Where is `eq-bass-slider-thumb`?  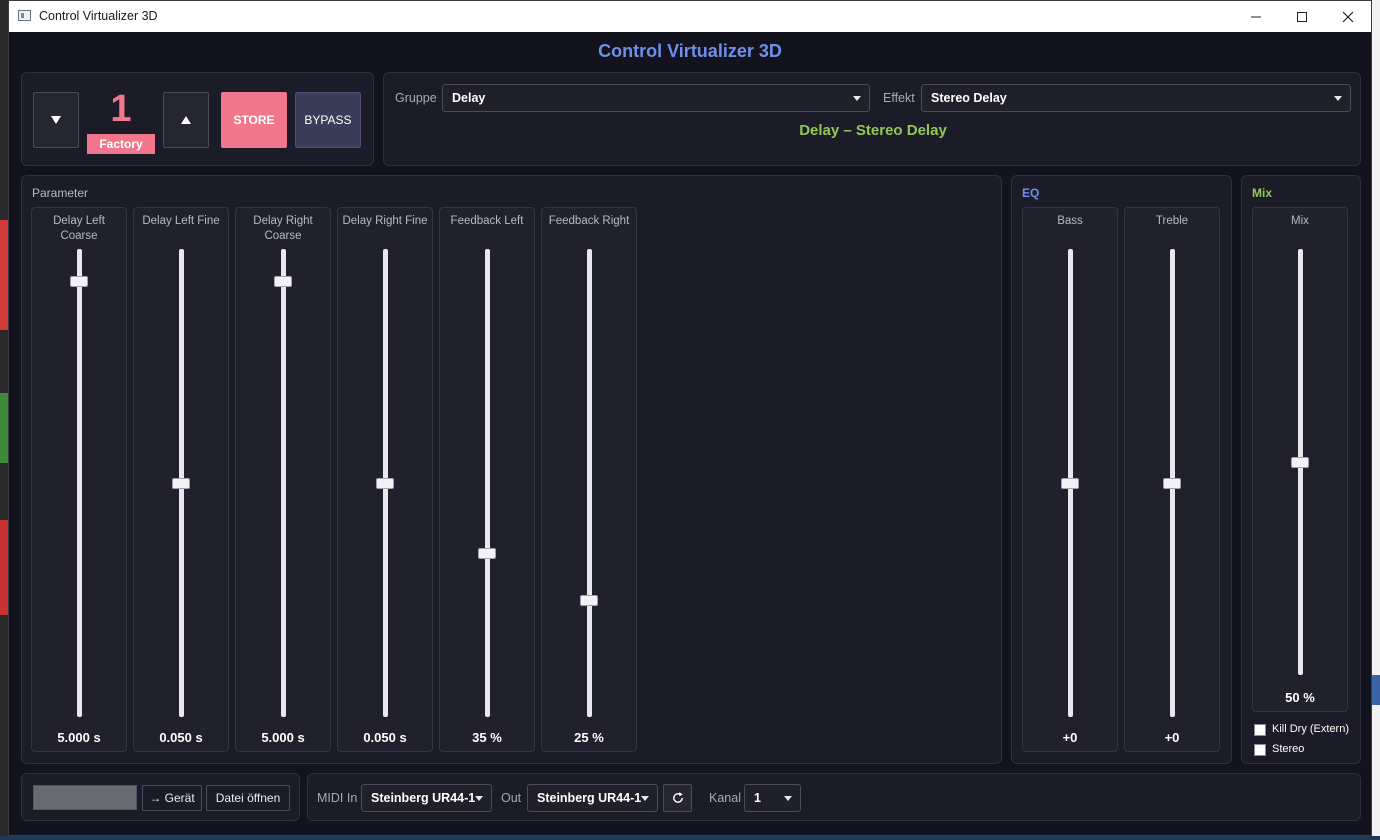
eq-bass-slider-thumb is located at coordinates (1070, 483).